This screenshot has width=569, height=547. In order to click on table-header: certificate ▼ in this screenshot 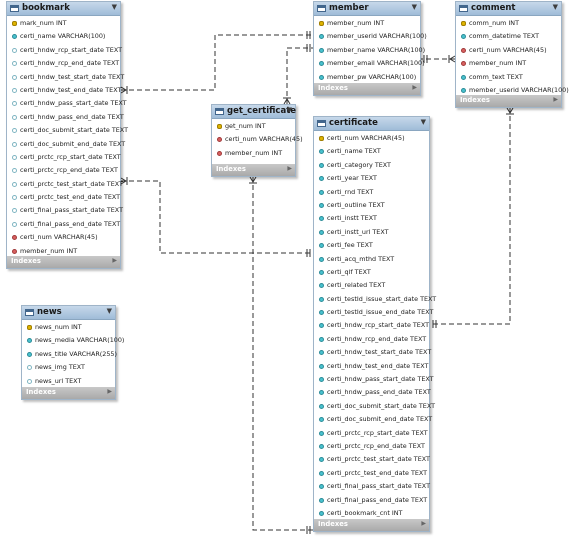, I will do `click(371, 124)`.